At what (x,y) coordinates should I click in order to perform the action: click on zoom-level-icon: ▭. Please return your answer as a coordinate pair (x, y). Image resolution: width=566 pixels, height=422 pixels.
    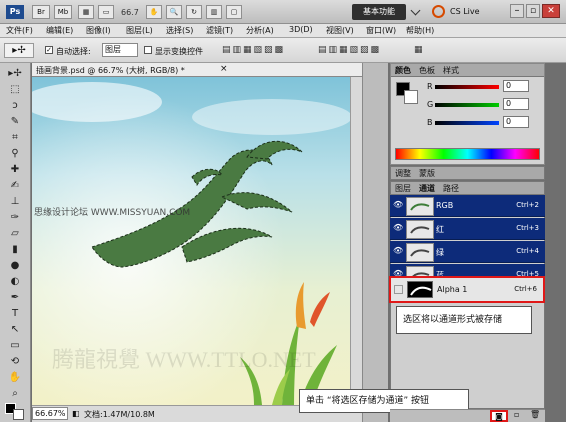
    Looking at the image, I should click on (106, 12).